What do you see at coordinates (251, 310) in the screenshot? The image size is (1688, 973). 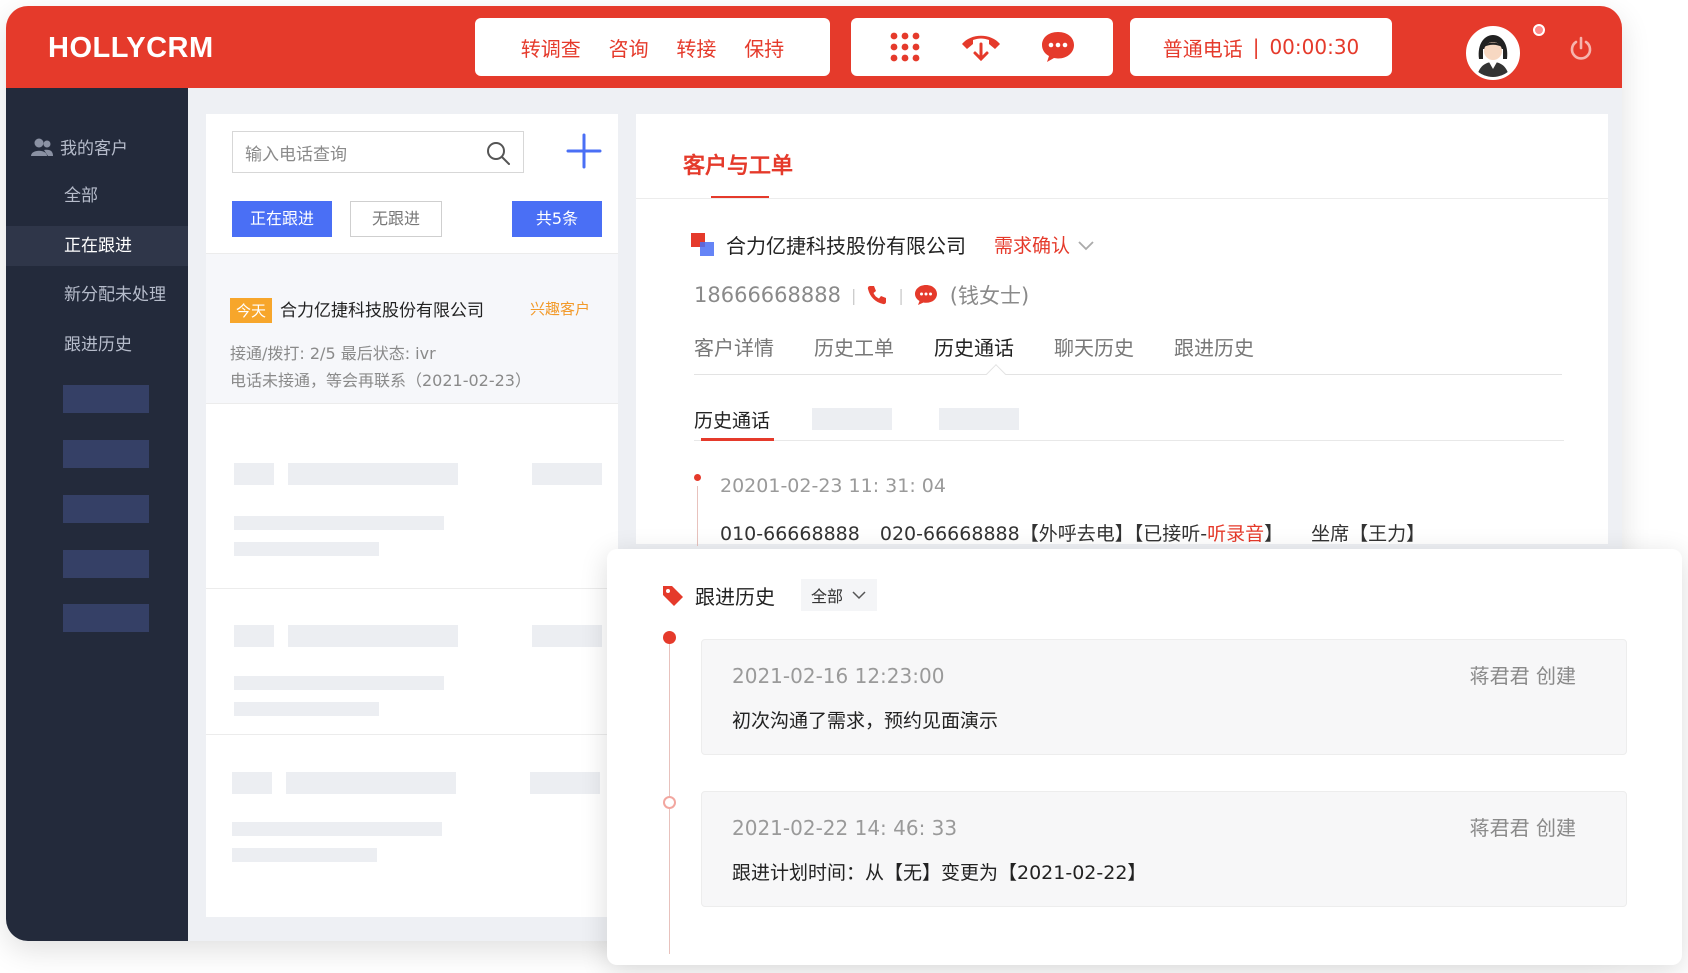 I see `today-tag: 今天` at bounding box center [251, 310].